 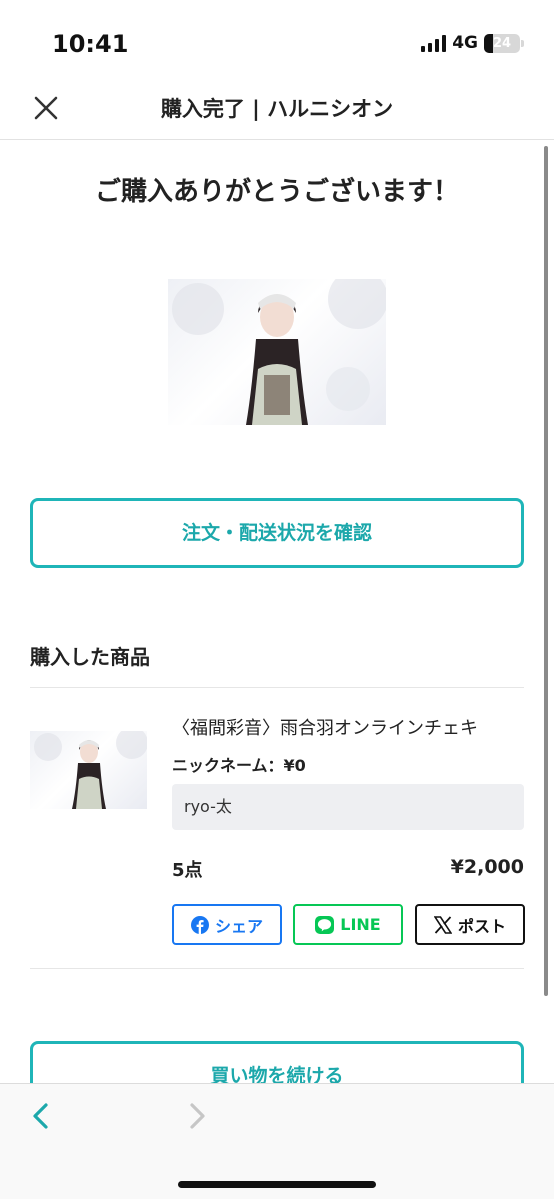 What do you see at coordinates (348, 807) in the screenshot?
I see `nickname-value: ryo-太` at bounding box center [348, 807].